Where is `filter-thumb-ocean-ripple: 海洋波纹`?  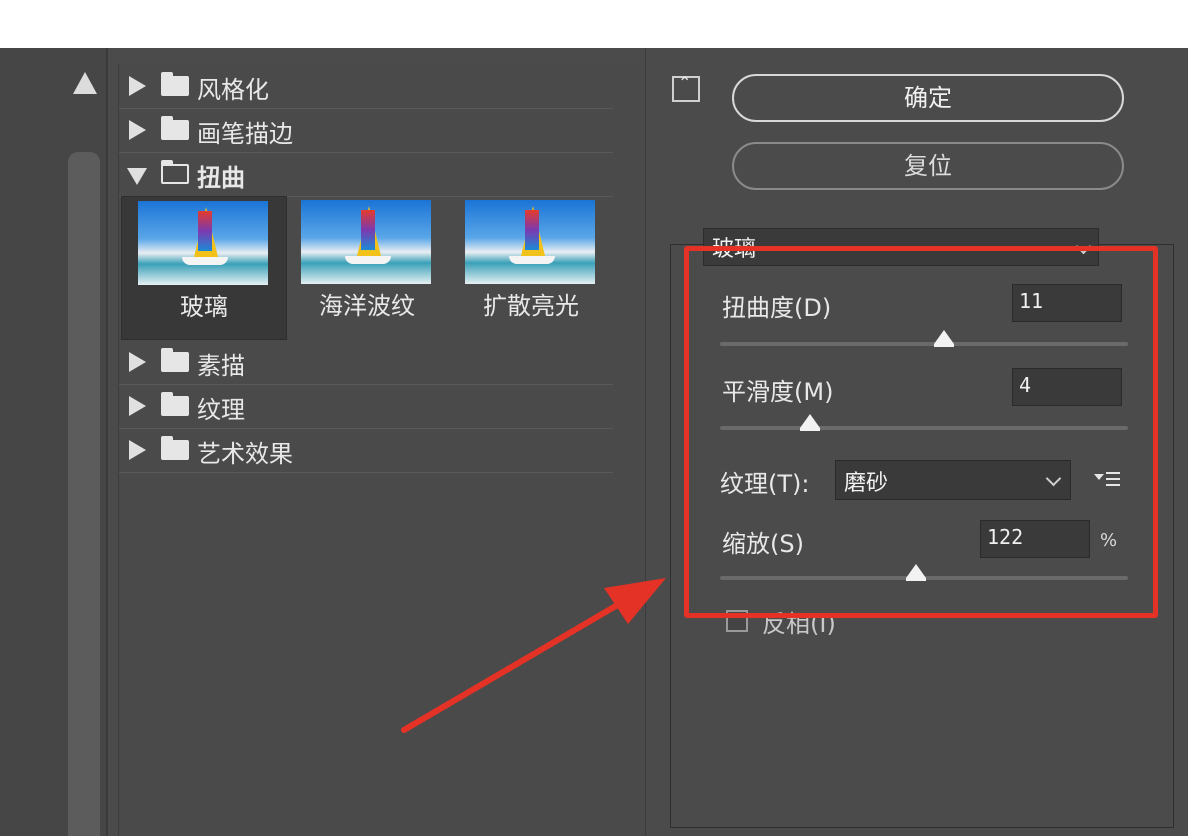
filter-thumb-ocean-ripple: 海洋波纹 is located at coordinates (367, 267).